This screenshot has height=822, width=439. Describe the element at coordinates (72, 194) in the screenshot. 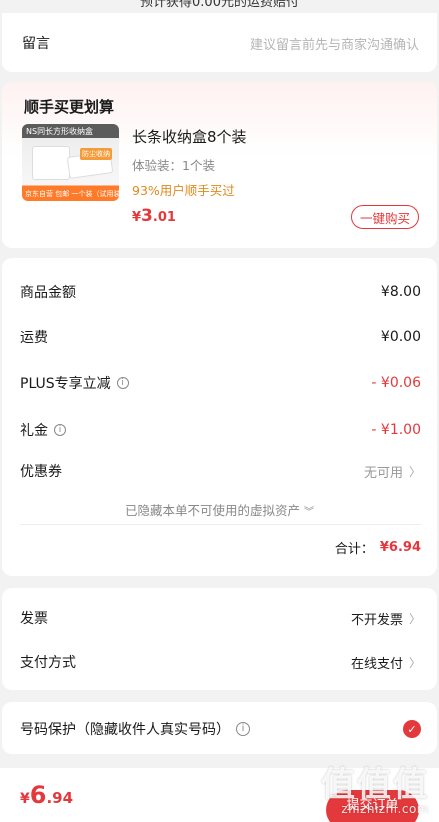

I see `thumb-footer: 京东自营 包邮 一个装（试用装）` at that location.